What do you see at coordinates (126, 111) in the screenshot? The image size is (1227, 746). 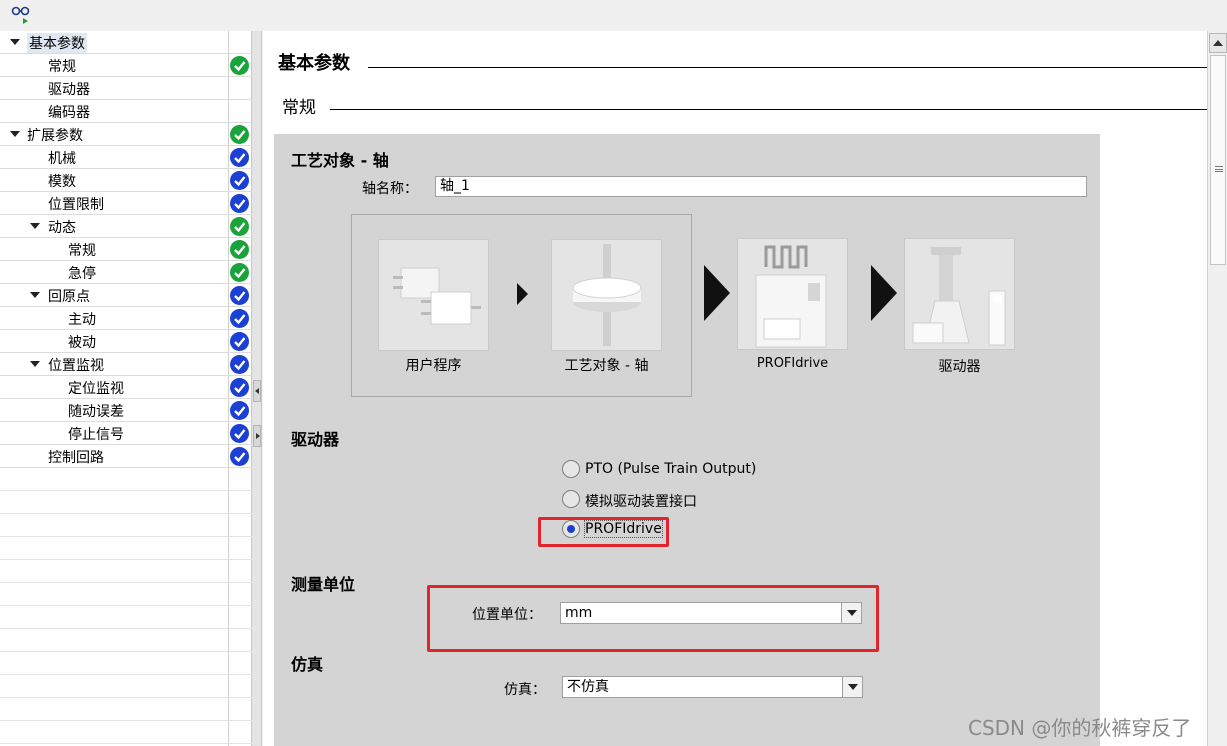 I see `tree-item: 编码器` at bounding box center [126, 111].